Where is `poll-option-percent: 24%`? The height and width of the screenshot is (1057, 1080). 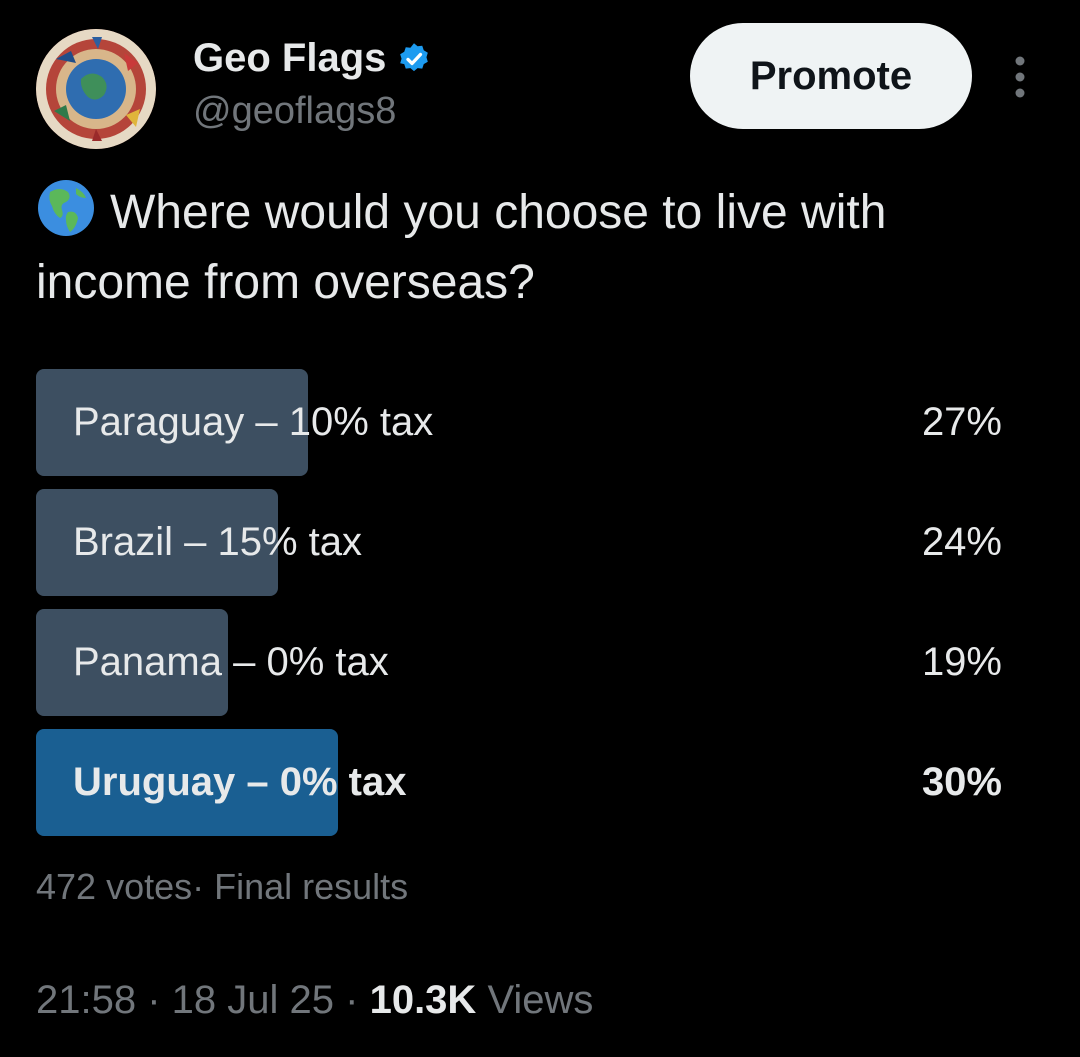
poll-option-percent: 24% is located at coordinates (961, 542).